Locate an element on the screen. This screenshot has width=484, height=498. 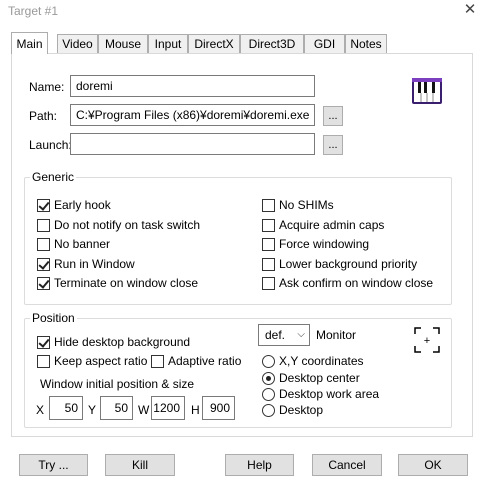
ok-button: OK is located at coordinates (433, 465).